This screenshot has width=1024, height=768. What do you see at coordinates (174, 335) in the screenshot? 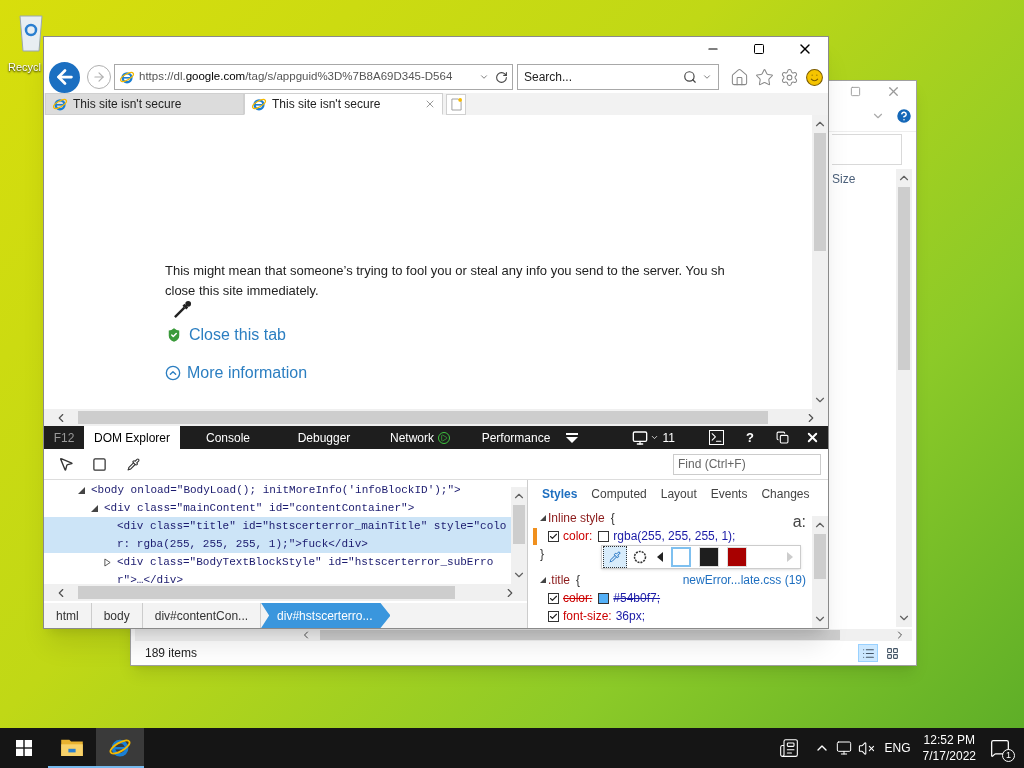
I see `shield-check-icon` at bounding box center [174, 335].